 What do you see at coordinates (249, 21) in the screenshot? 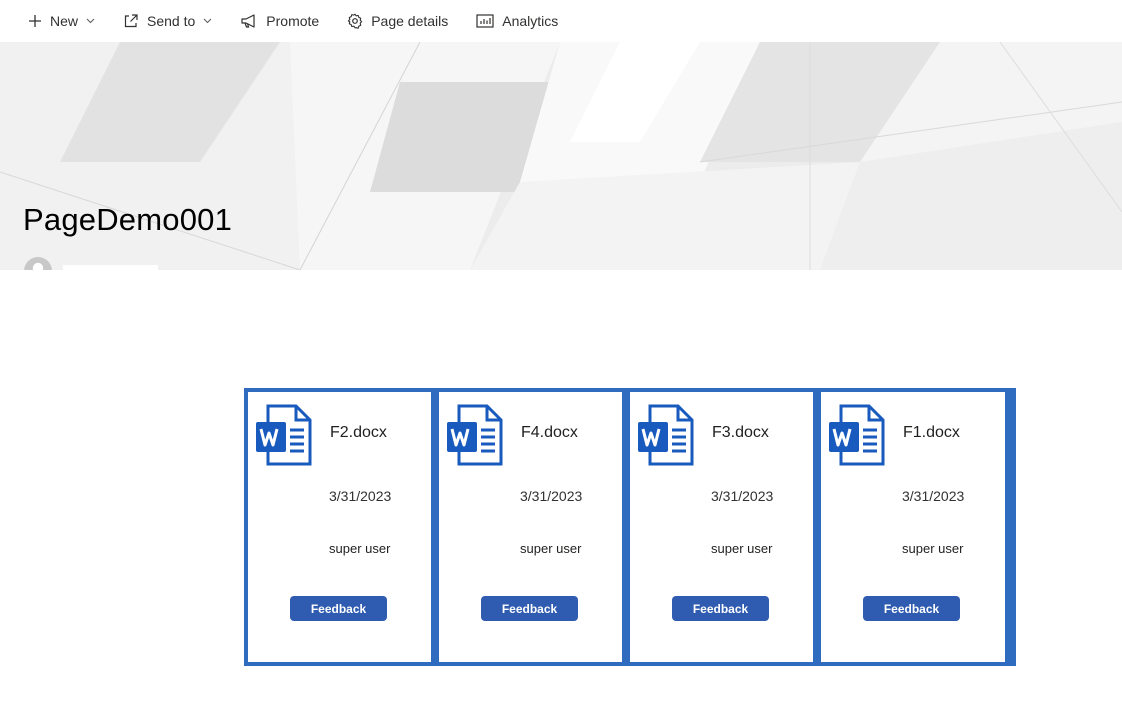
I see `megaphone-icon` at bounding box center [249, 21].